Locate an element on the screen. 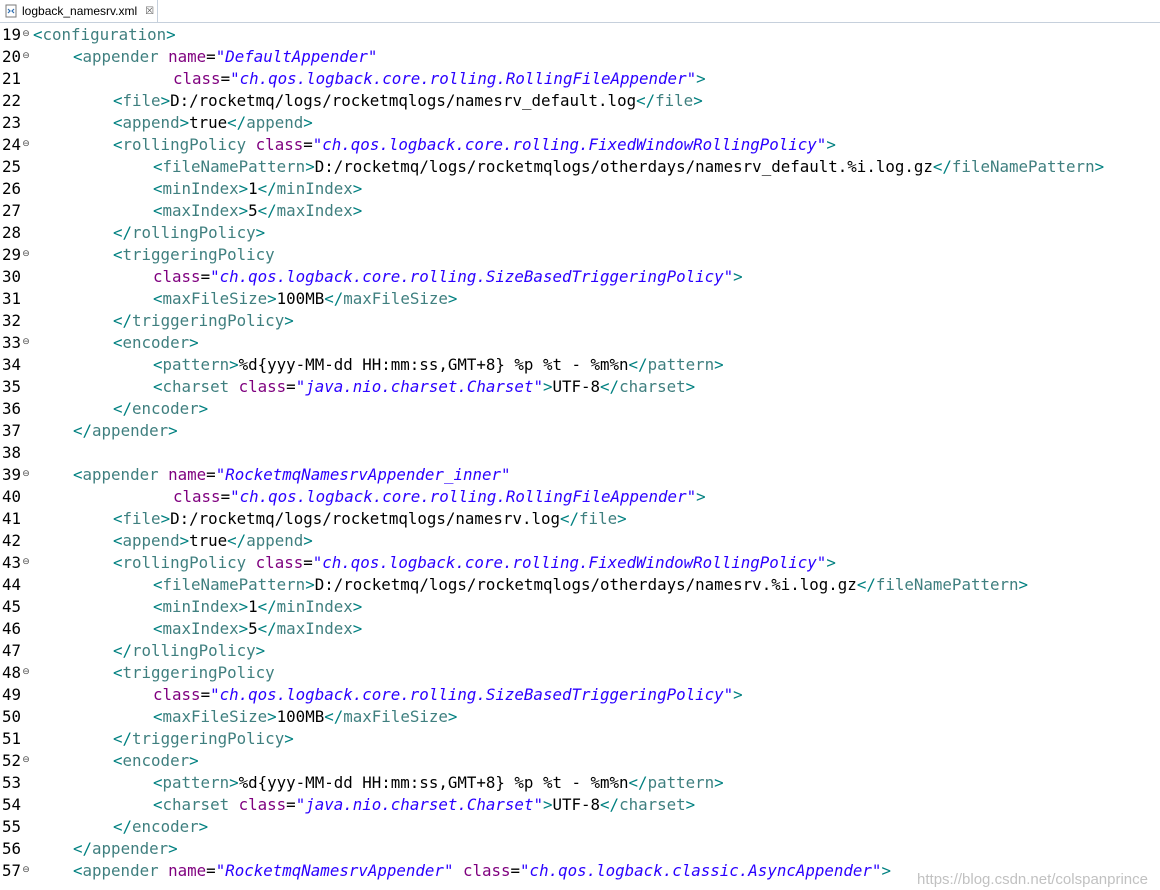  code-content: <maxIndex>5</maxIndex> is located at coordinates (257, 629).